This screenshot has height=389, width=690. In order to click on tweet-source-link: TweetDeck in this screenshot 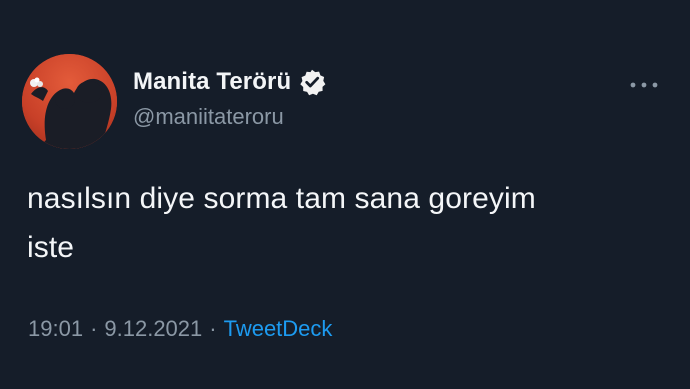, I will do `click(278, 329)`.